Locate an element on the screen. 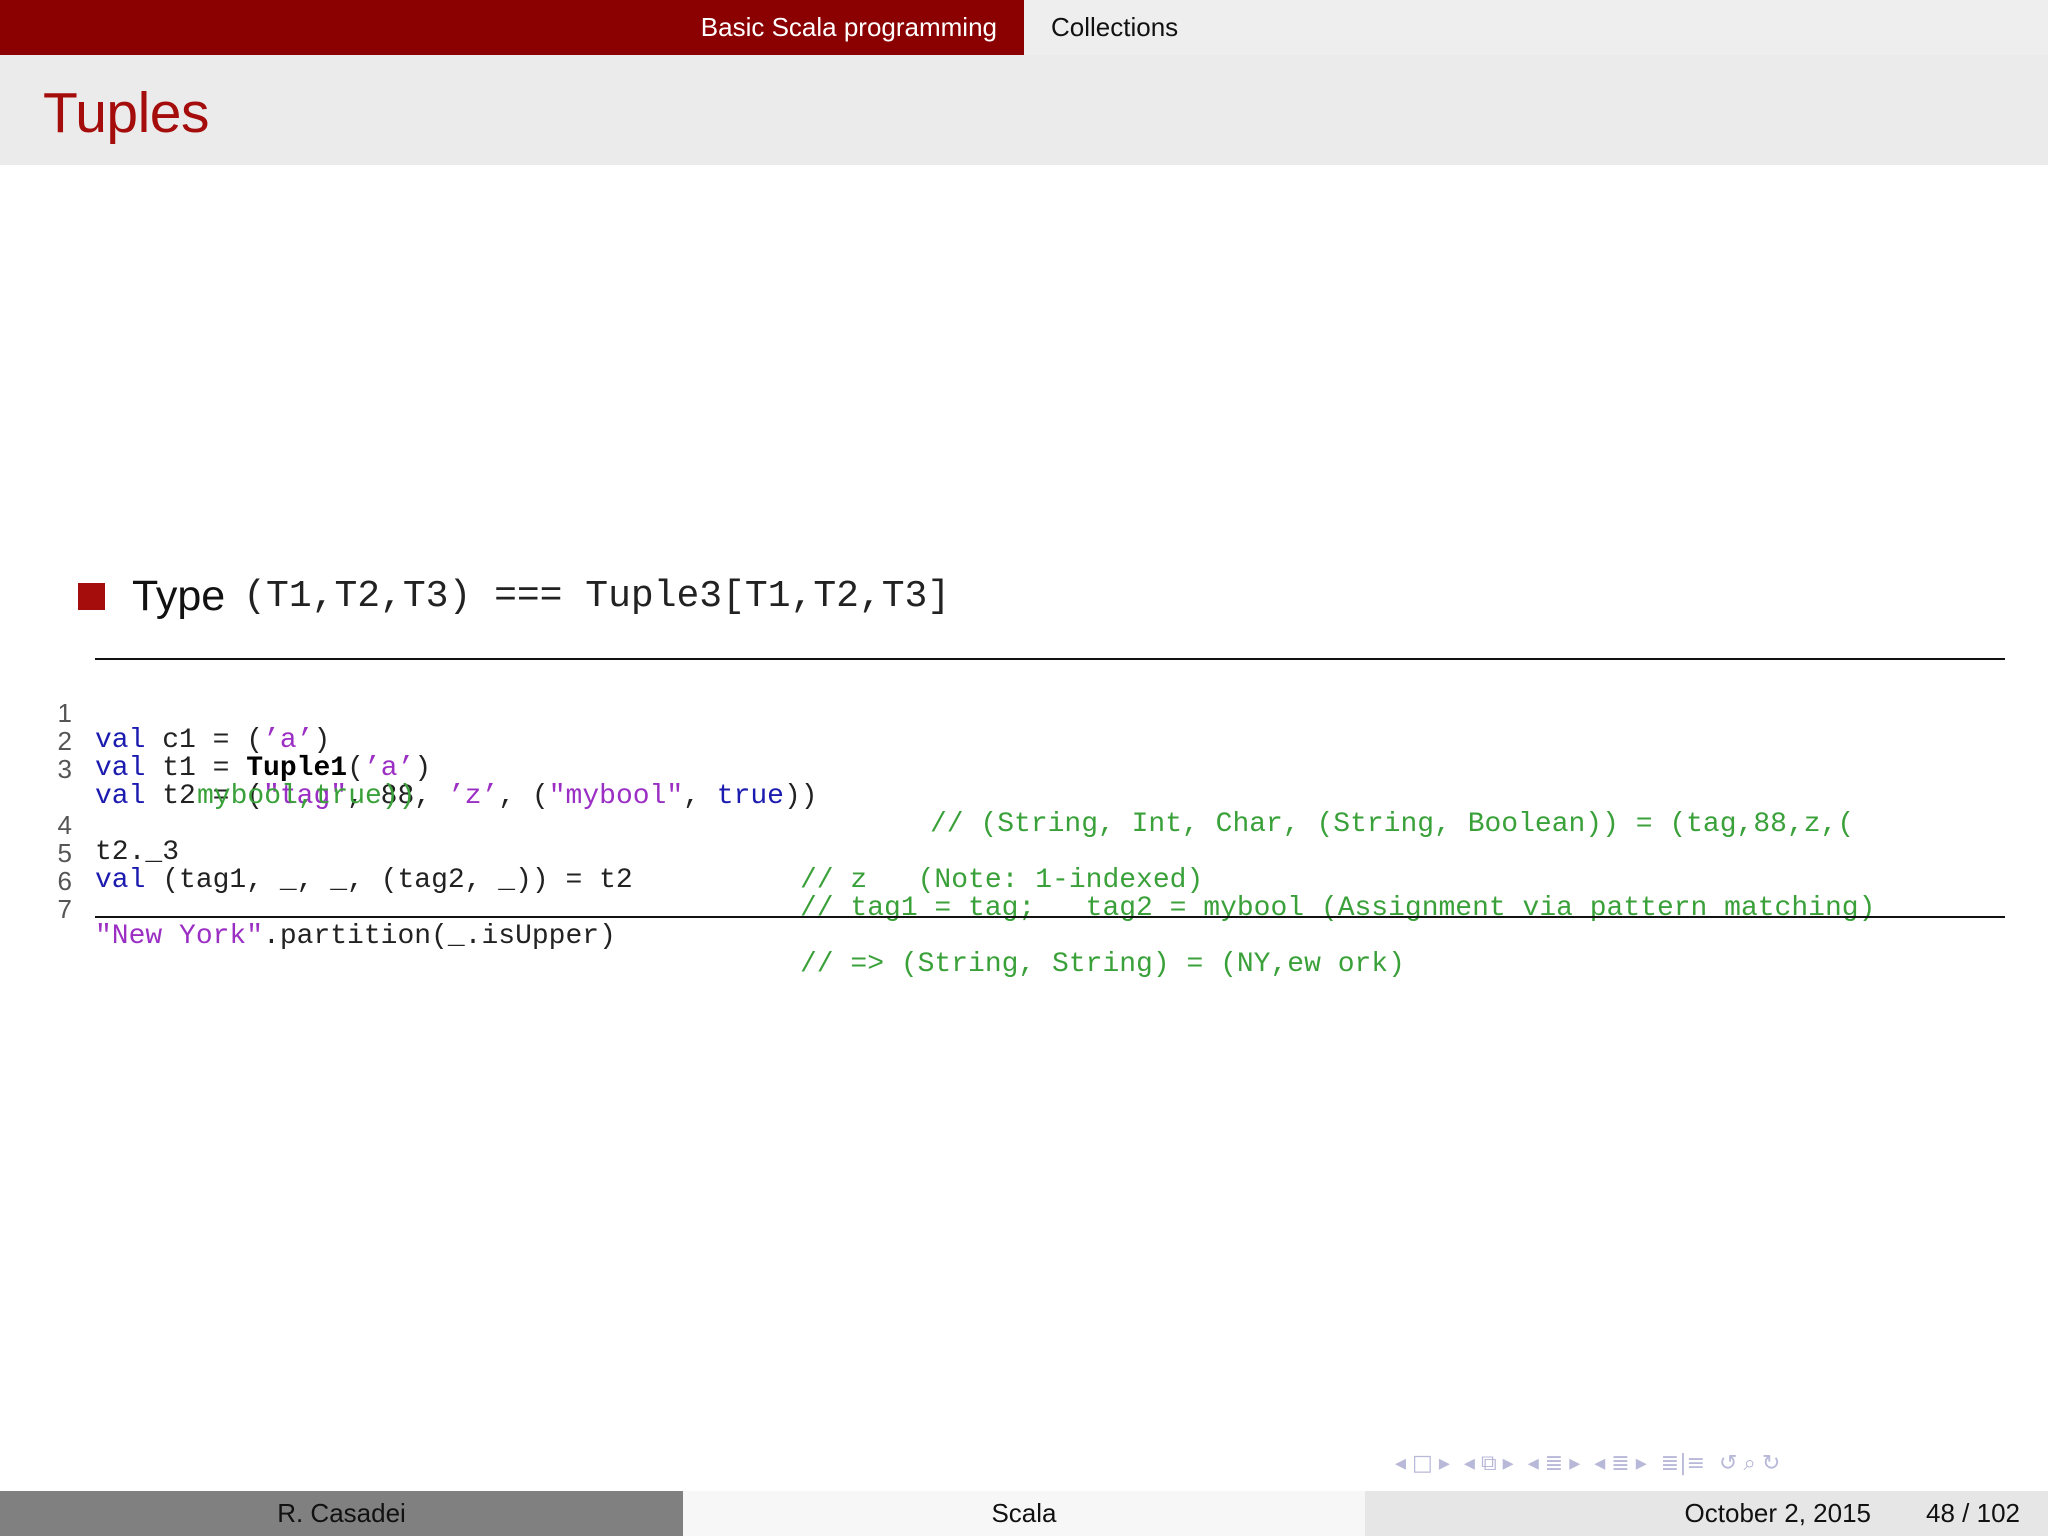 Image resolution: width=2048 pixels, height=1536 pixels. code-comment: // => (String, String) = (NY,ew ork) is located at coordinates (1102, 964).